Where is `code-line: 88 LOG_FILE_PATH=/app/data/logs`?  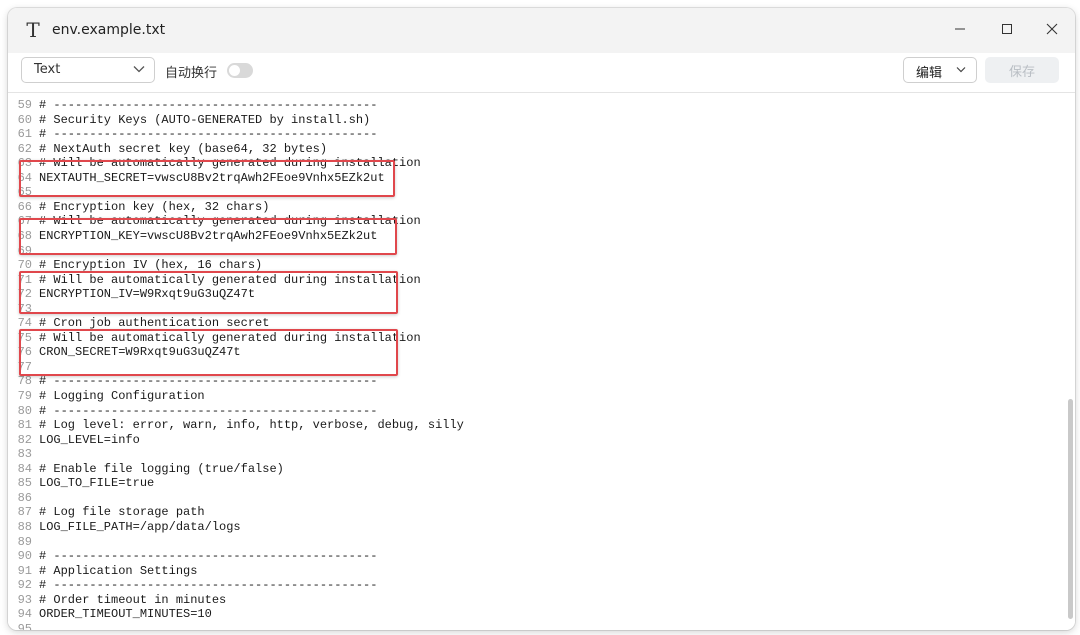 code-line: 88 LOG_FILE_PATH=/app/data/logs is located at coordinates (124, 527).